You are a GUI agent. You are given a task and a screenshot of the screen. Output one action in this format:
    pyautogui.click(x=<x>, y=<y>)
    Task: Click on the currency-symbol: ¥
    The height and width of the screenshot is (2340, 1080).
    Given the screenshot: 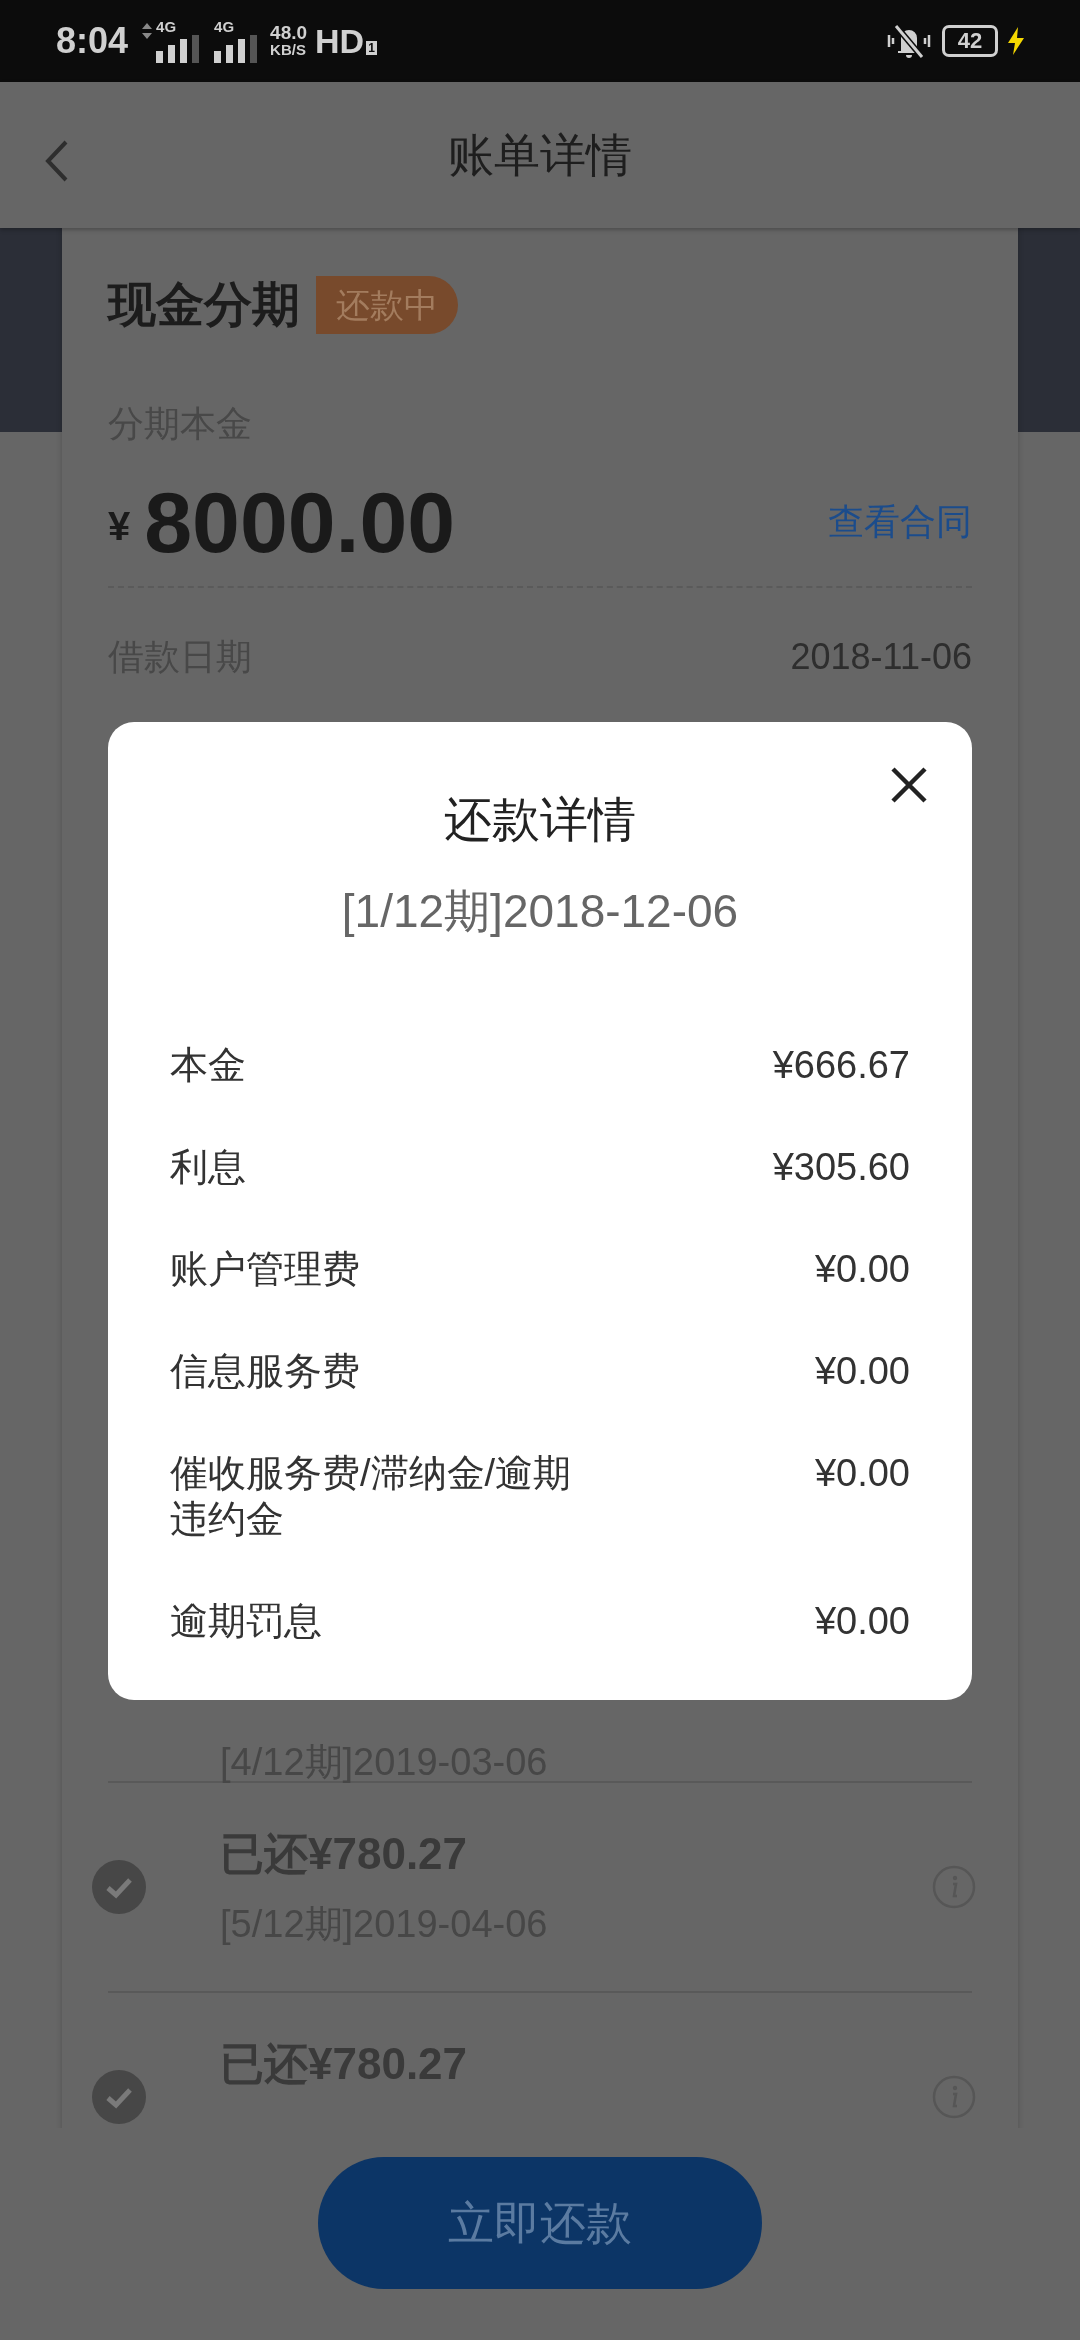 What is the action you would take?
    pyautogui.click(x=119, y=526)
    